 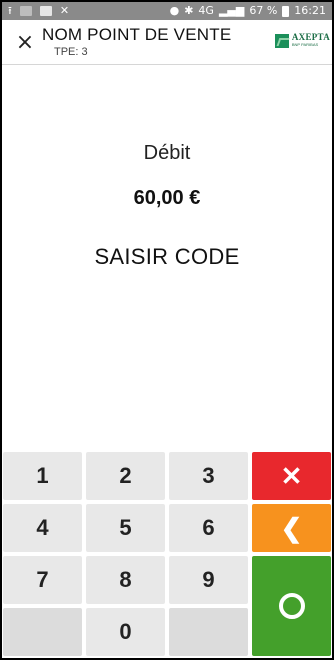 I want to click on cancel-icon: ✕, so click(x=291, y=475).